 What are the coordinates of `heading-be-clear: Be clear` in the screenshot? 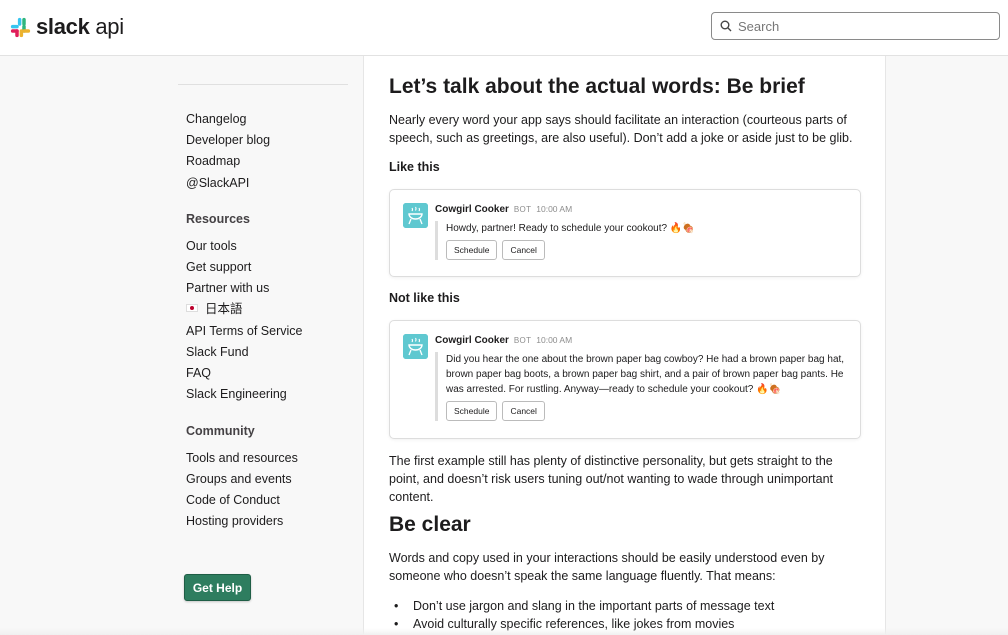 It's located at (430, 524).